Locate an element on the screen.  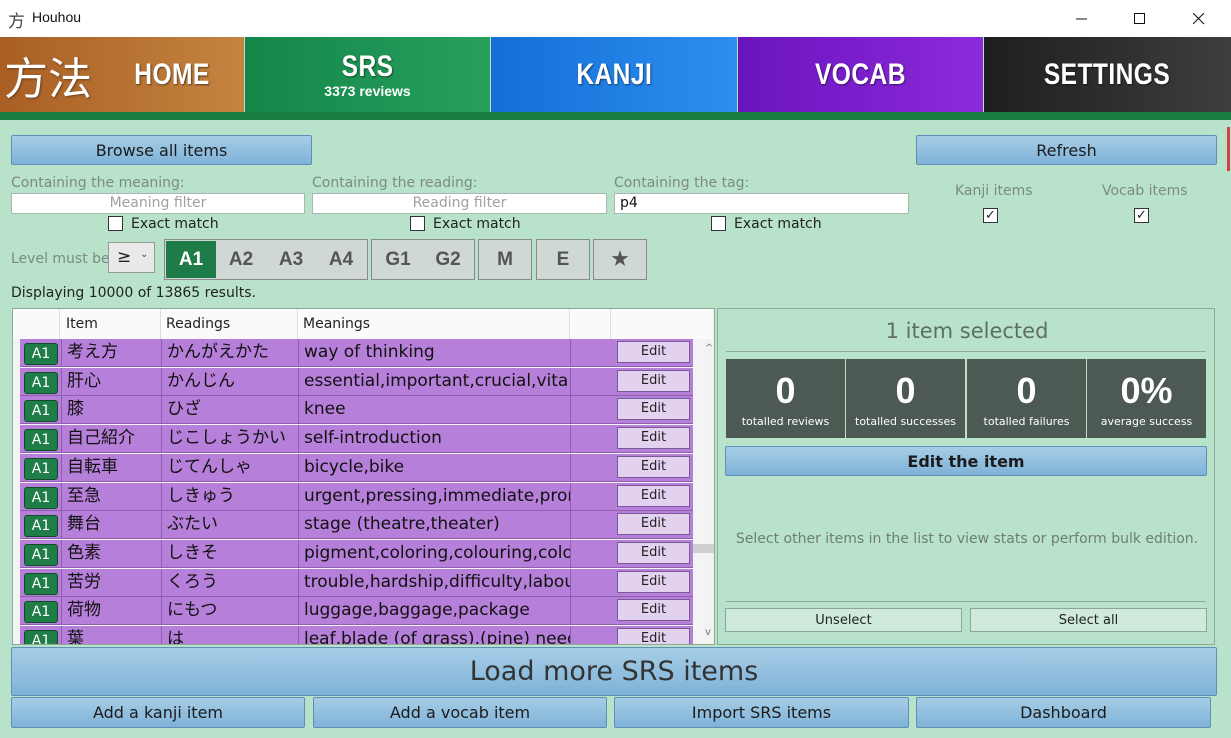
tab-kanji: KANJI is located at coordinates (614, 74).